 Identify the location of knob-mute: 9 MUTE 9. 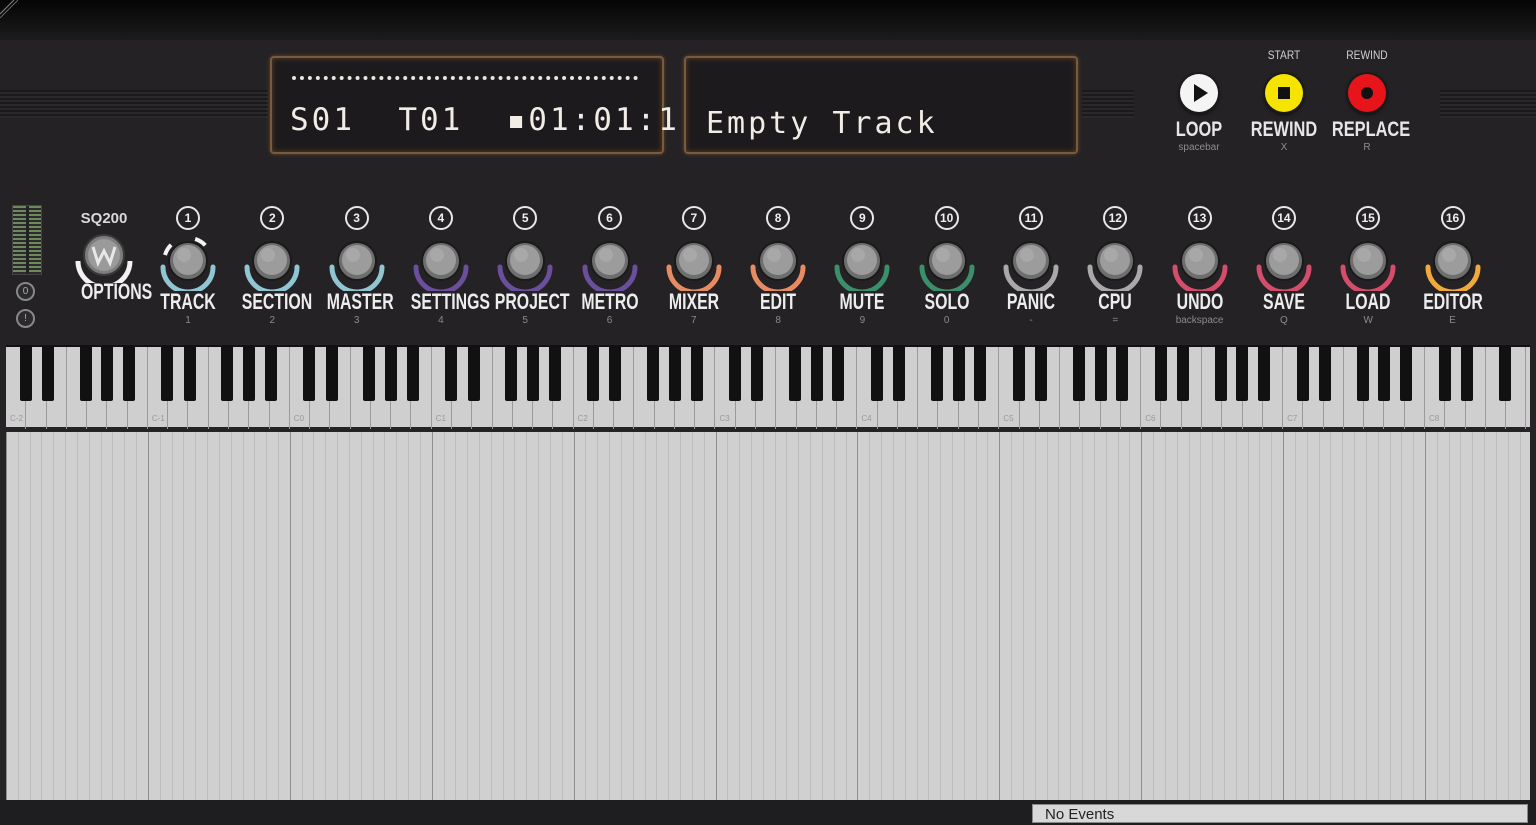
(862, 266).